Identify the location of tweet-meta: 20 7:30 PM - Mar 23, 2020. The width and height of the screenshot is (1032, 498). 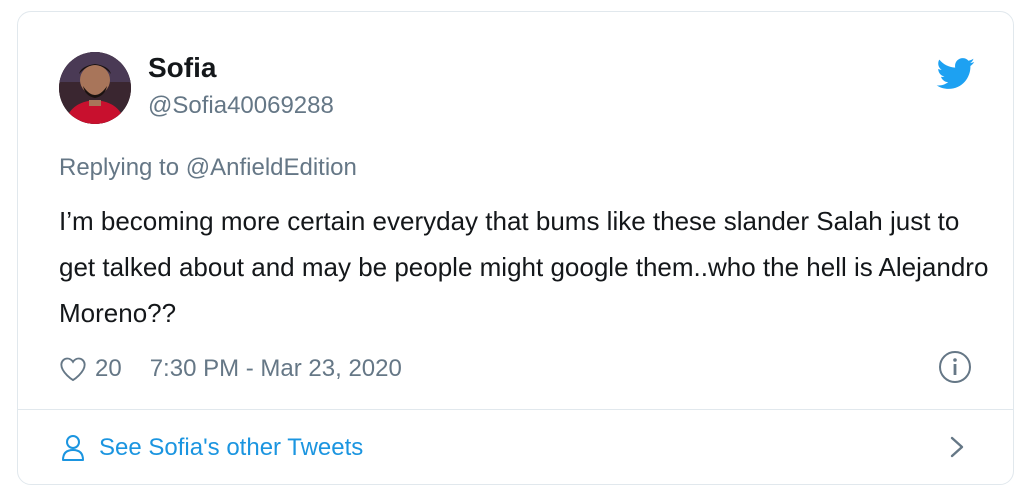
(230, 369).